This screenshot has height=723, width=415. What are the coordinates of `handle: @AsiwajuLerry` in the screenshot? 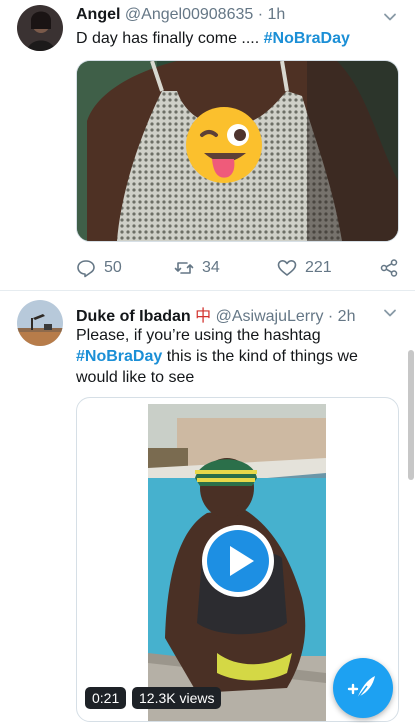 It's located at (270, 316).